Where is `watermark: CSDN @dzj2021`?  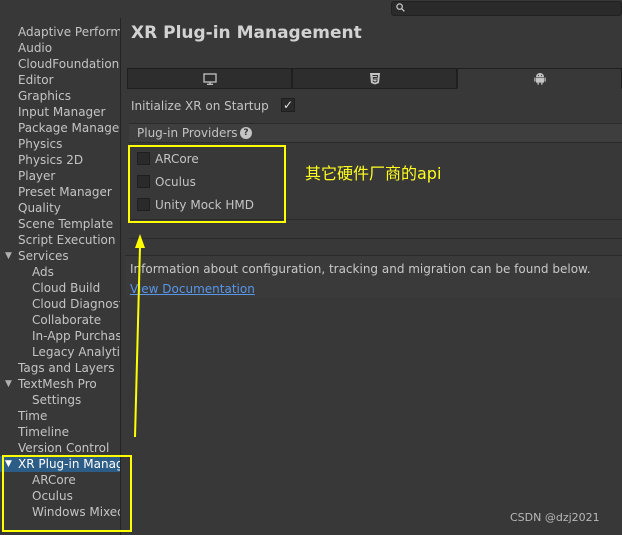
watermark: CSDN @dzj2021 is located at coordinates (555, 517).